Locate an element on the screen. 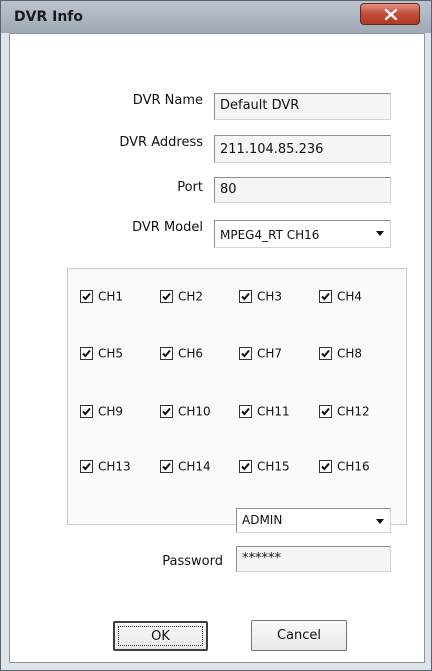  channel-checkbox-2: CH2 is located at coordinates (181, 298).